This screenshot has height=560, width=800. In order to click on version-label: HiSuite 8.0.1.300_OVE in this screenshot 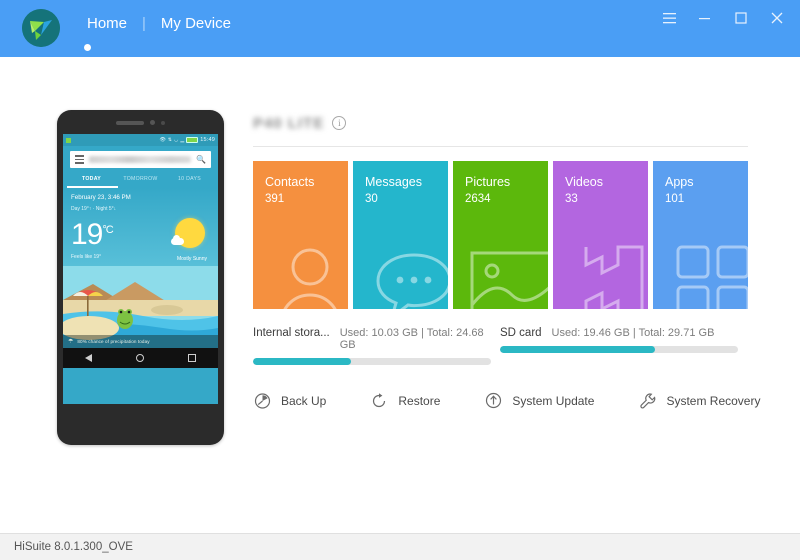, I will do `click(73, 547)`.